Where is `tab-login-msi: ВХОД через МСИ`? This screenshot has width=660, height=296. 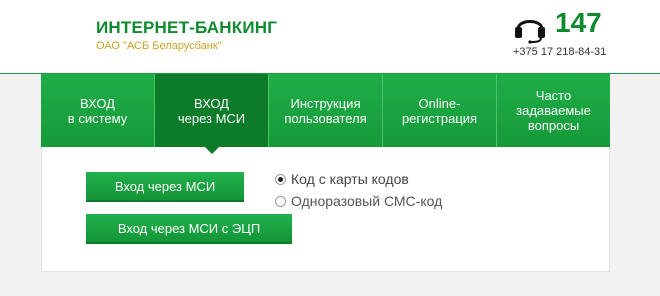 tab-login-msi: ВХОД через МСИ is located at coordinates (212, 114).